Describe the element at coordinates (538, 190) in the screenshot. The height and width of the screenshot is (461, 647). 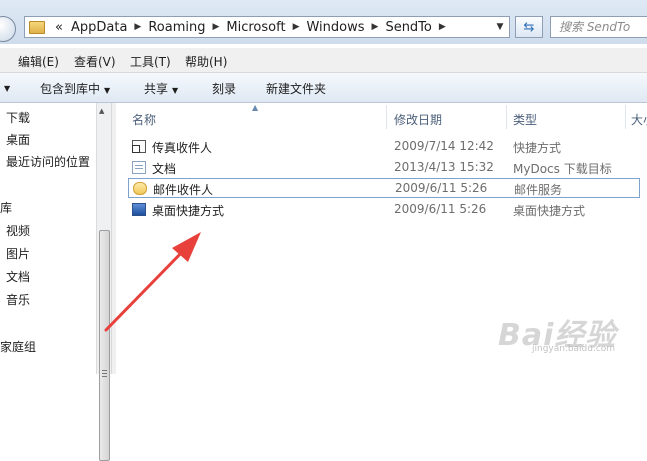
I see `file-type: 邮件服务` at that location.